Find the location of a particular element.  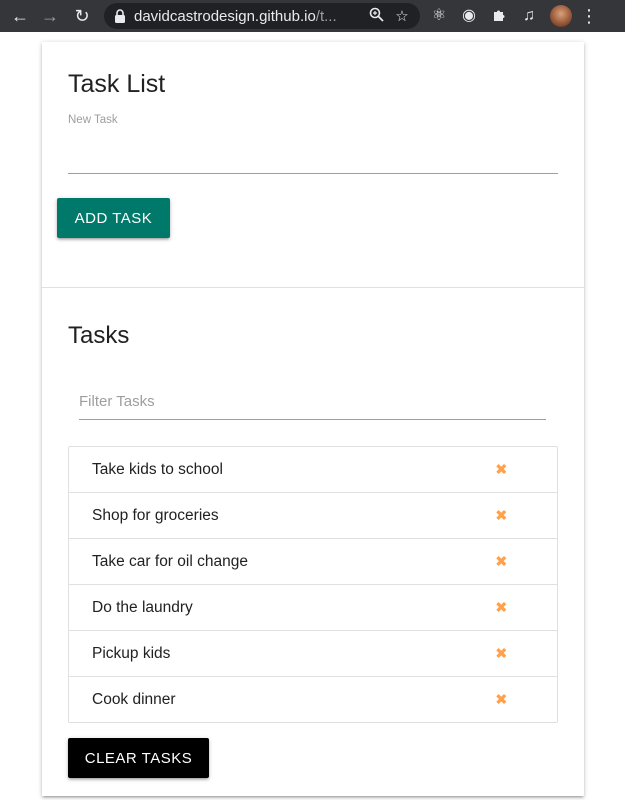

filter-tasks-input is located at coordinates (312, 402).